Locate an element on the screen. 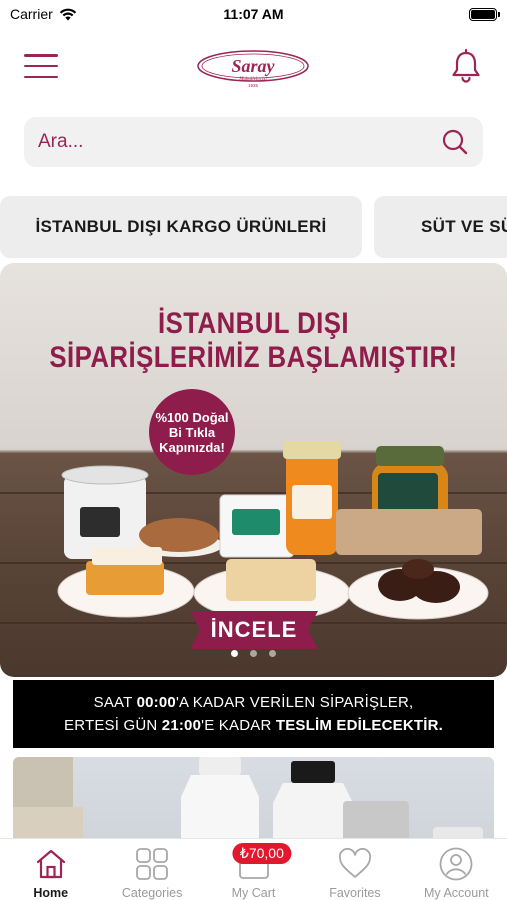 Image resolution: width=507 pixels, height=900 pixels. carousel-dots is located at coordinates (253, 653).